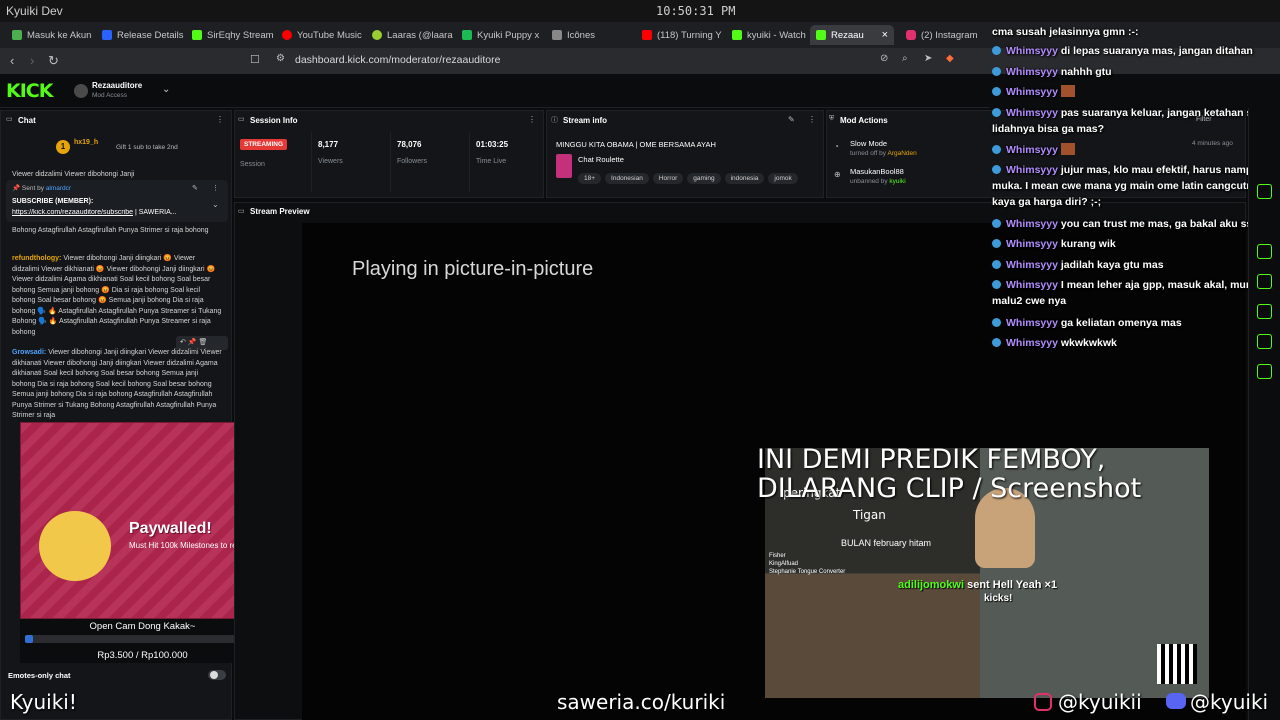 This screenshot has height=720, width=1280. Describe the element at coordinates (886, 543) in the screenshot. I see `month-label: BULAN february hitam` at that location.